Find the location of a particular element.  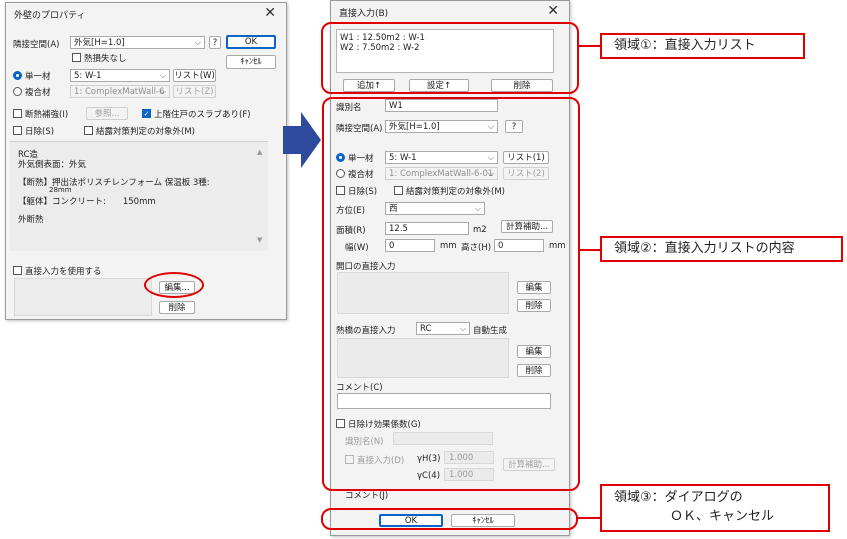

adjacent-space-label: 隣接空間(A) is located at coordinates (36, 45).